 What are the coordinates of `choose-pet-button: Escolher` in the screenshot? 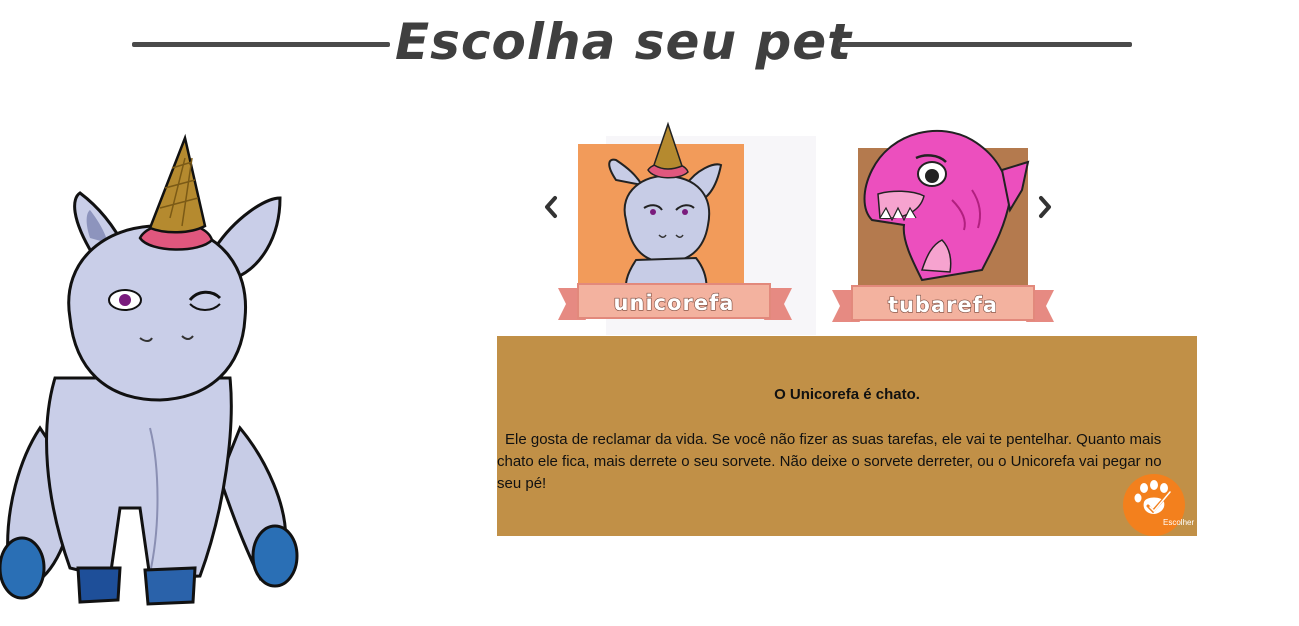 It's located at (1158, 505).